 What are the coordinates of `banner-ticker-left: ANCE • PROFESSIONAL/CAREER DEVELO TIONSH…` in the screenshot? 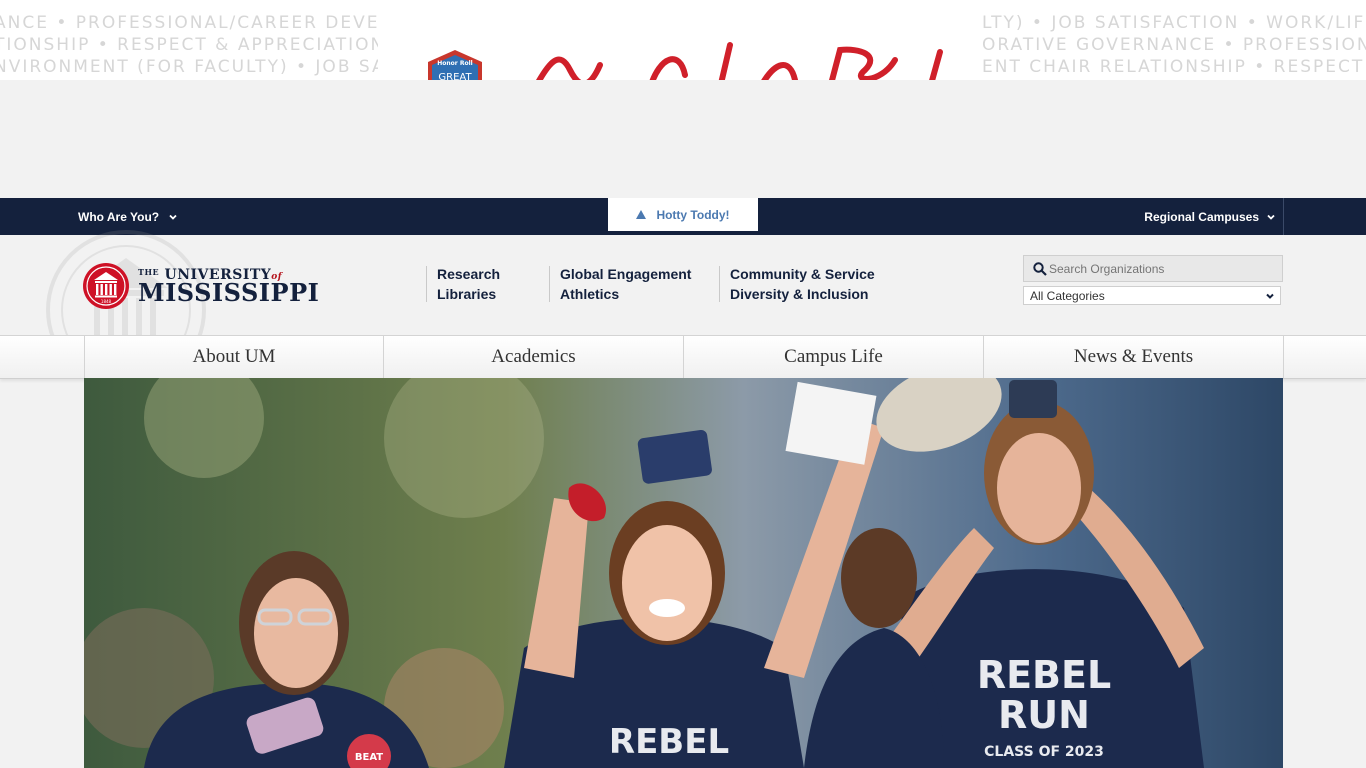 It's located at (189, 45).